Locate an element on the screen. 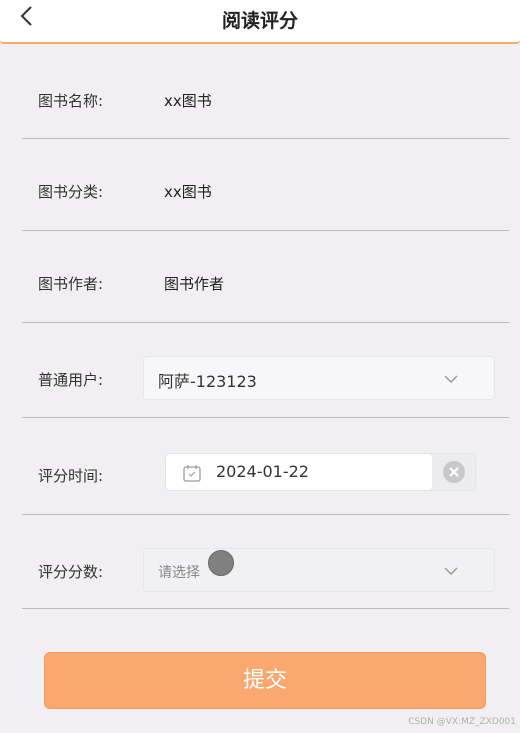 The image size is (520, 733). book-name-label: 图书名称: is located at coordinates (71, 101).